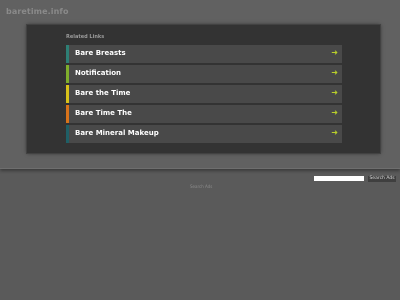  Describe the element at coordinates (117, 133) in the screenshot. I see `related-link-label: Bare Mineral Makeup` at that location.